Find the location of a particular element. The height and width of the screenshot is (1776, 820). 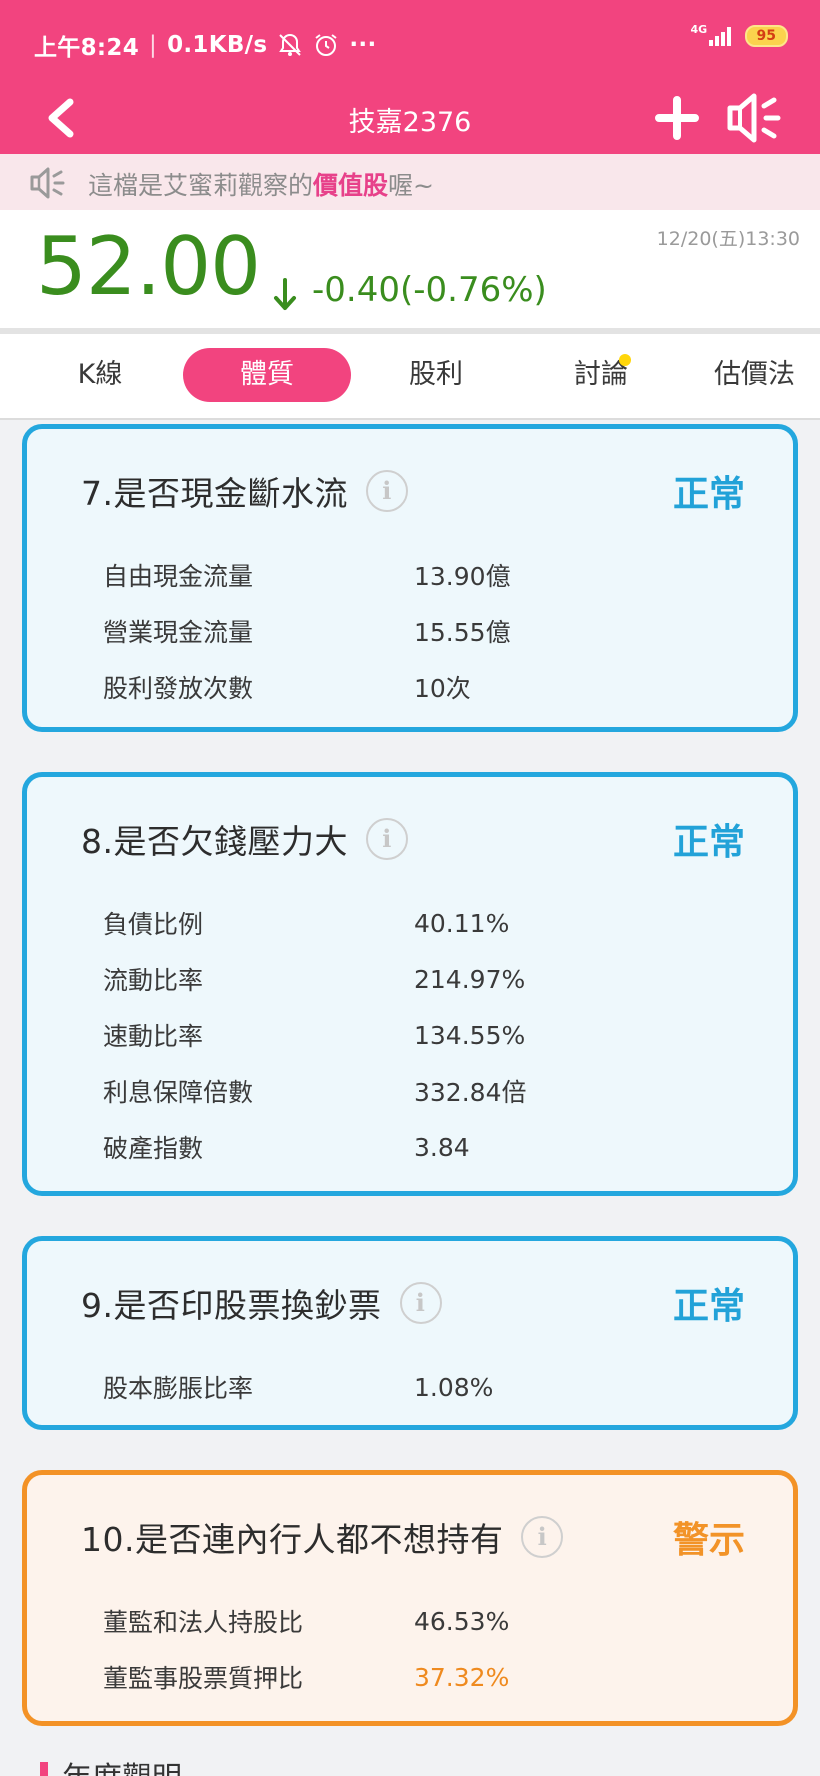

metric-list: 董監和法人持股比 46.53% 董監事股票質押比 37.32% is located at coordinates (306, 1649).